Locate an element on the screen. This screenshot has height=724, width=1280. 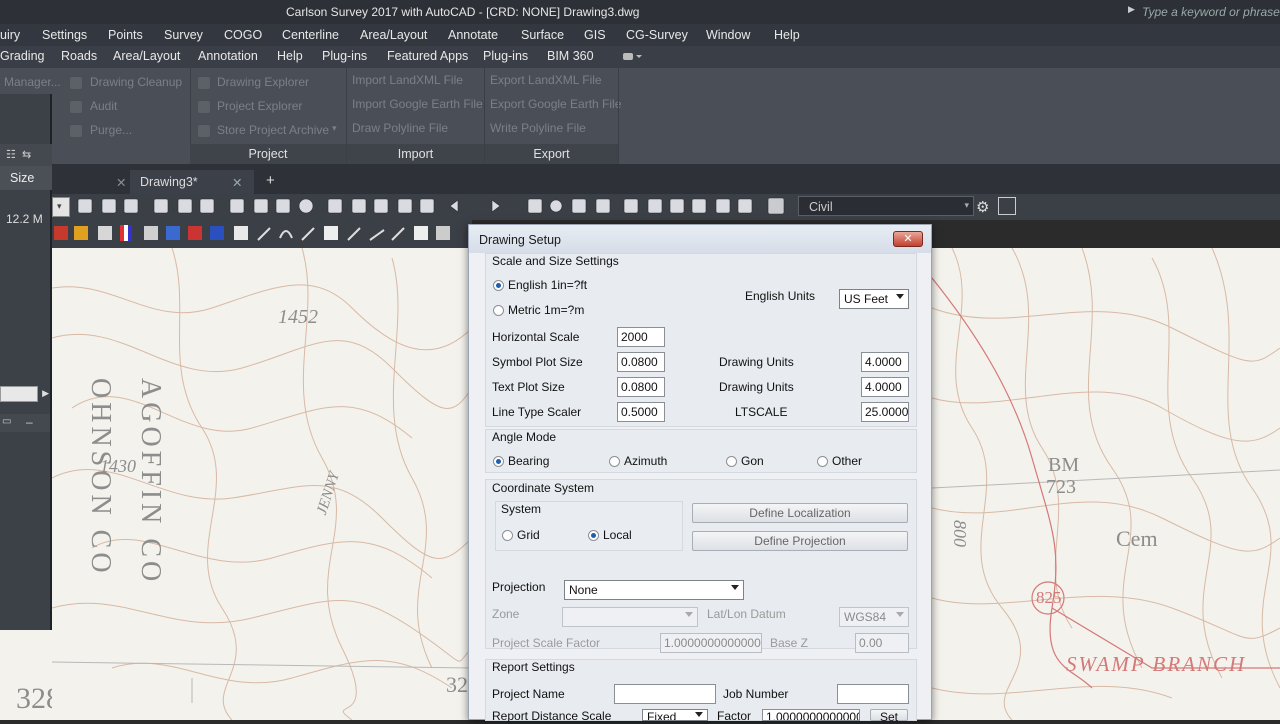
menu-centerline: Centerline is located at coordinates (310, 35).